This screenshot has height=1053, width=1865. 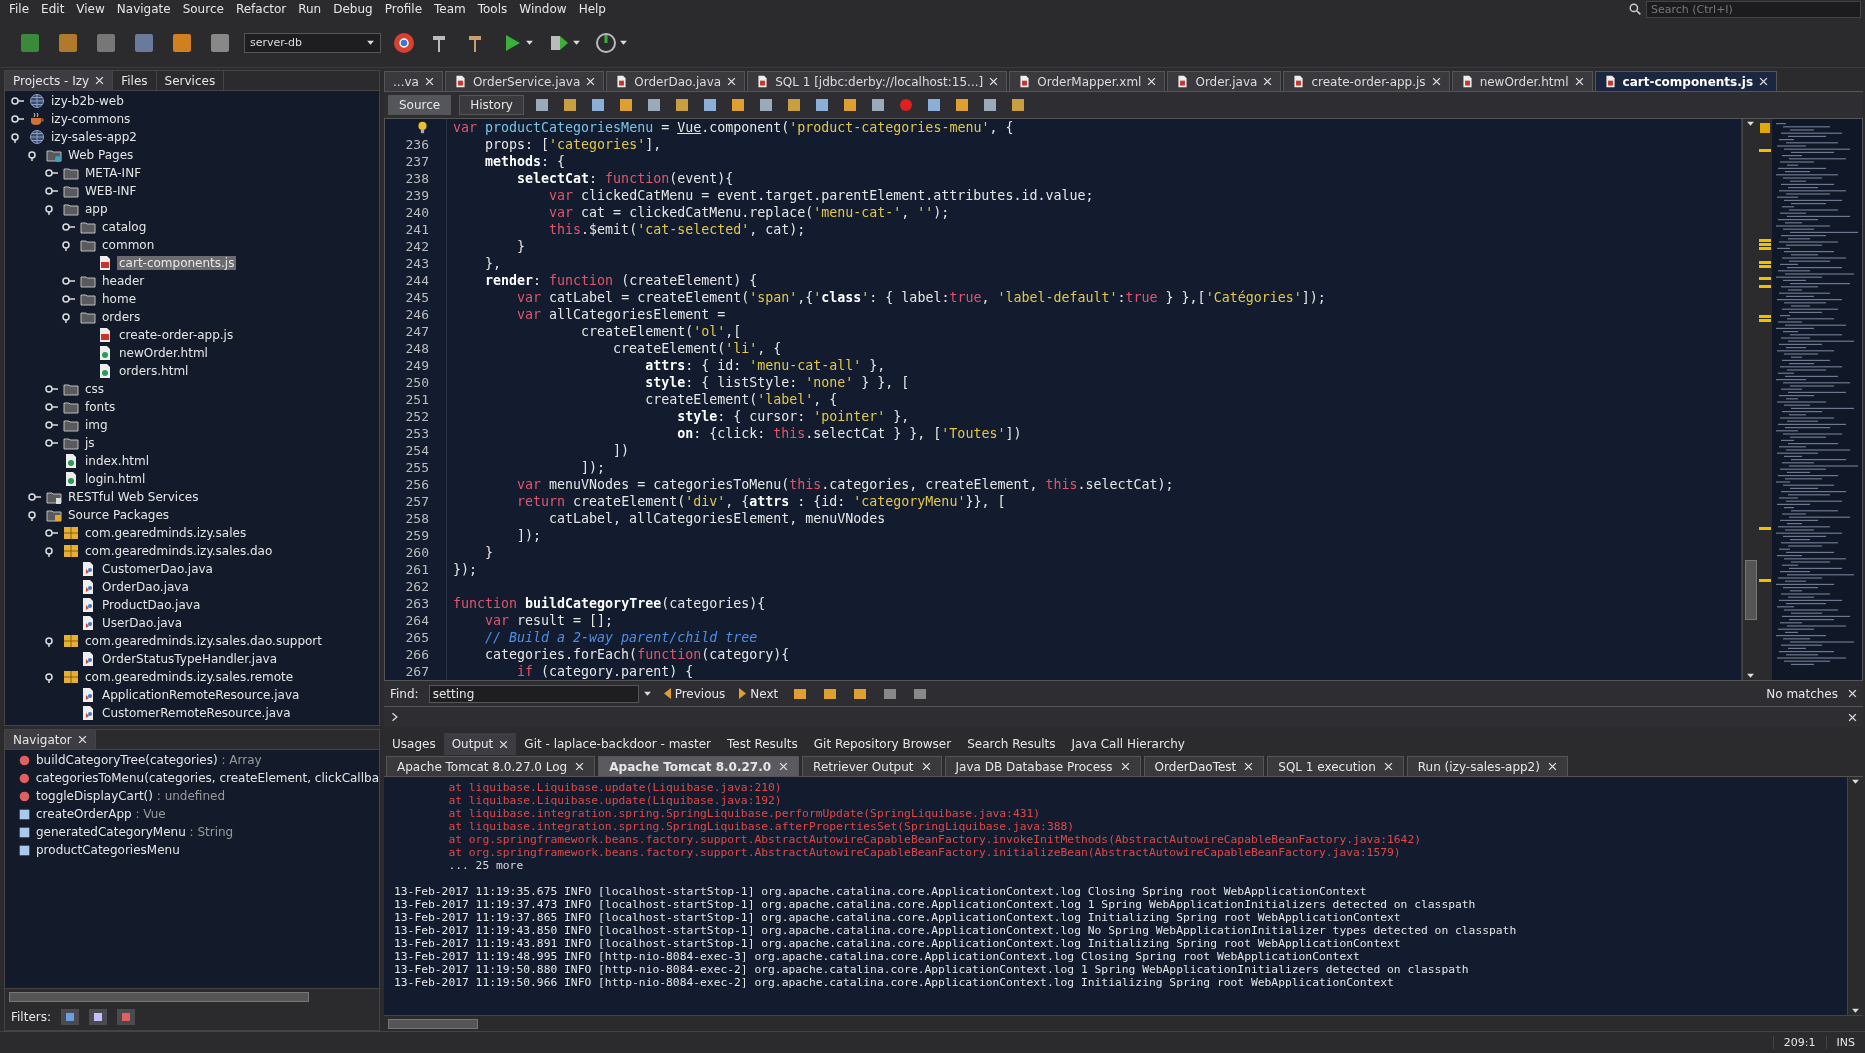 I want to click on menu-item: Team, so click(x=450, y=9).